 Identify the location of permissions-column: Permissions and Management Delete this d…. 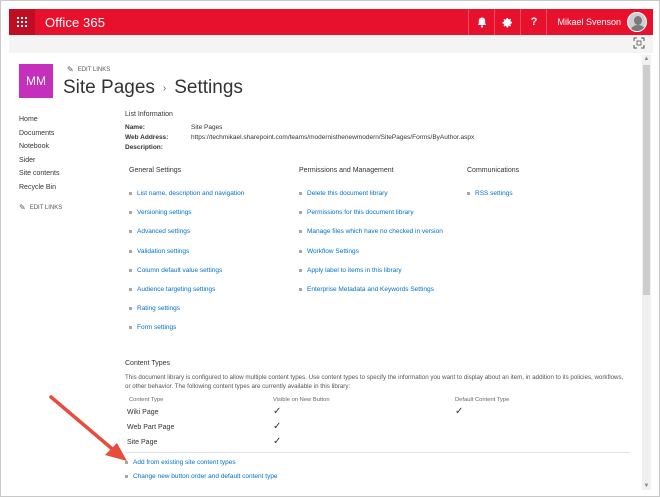
(371, 233).